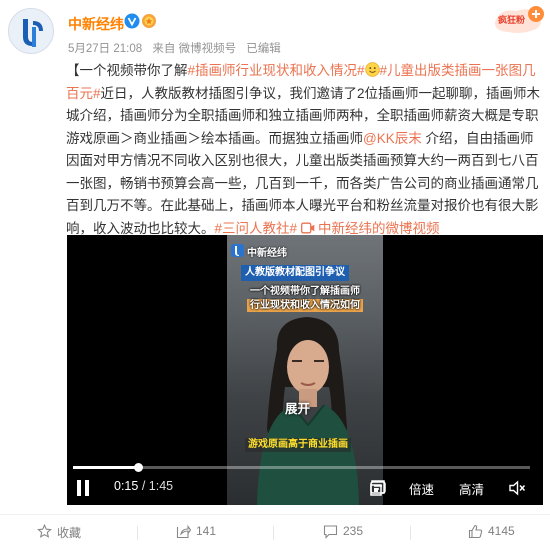  What do you see at coordinates (256, 228) in the screenshot?
I see `topic-link: #三问人教社#` at bounding box center [256, 228].